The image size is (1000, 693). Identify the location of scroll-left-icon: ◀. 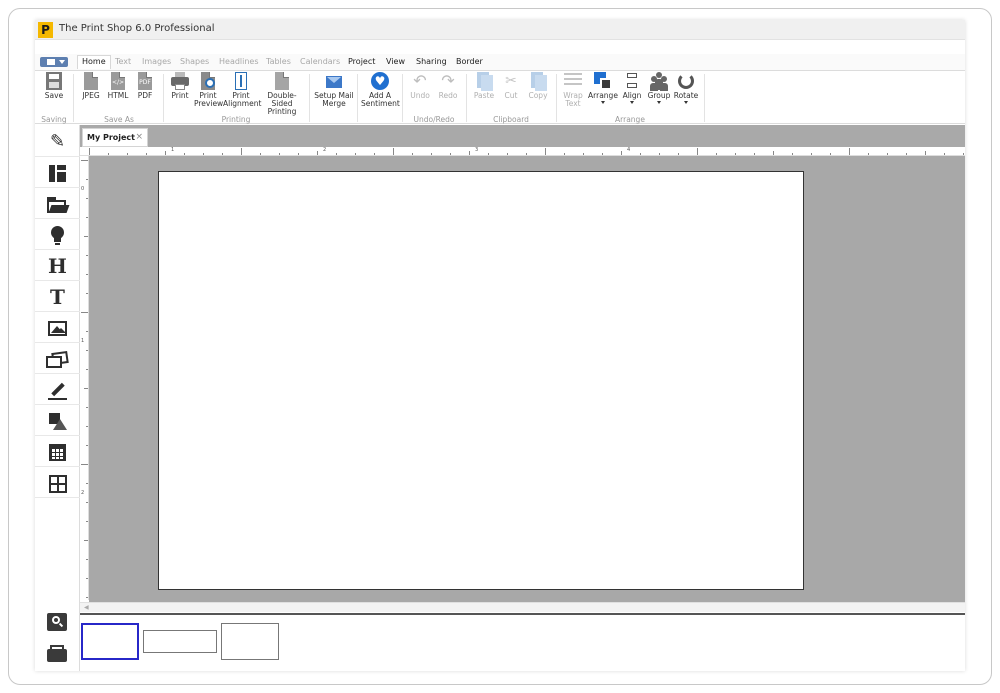
(86, 608).